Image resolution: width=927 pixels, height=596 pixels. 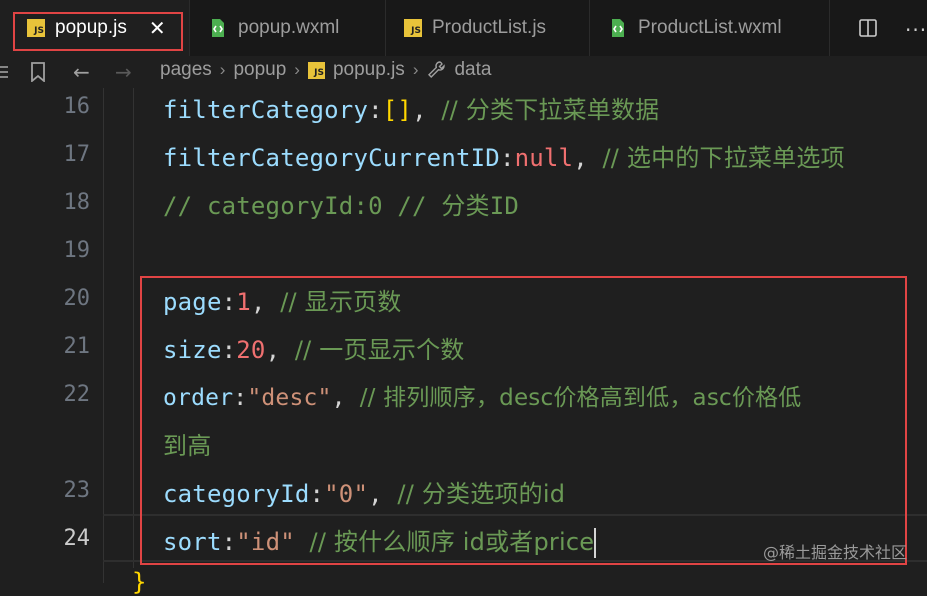 I want to click on tab-popup-wxml: popup.wxml, so click(x=288, y=28).